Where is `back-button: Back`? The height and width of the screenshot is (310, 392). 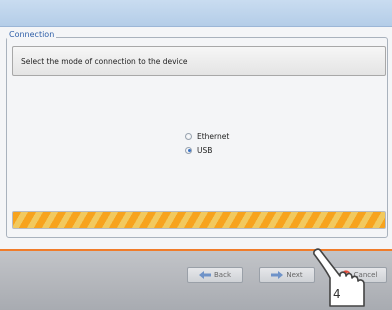 back-button: Back is located at coordinates (215, 275).